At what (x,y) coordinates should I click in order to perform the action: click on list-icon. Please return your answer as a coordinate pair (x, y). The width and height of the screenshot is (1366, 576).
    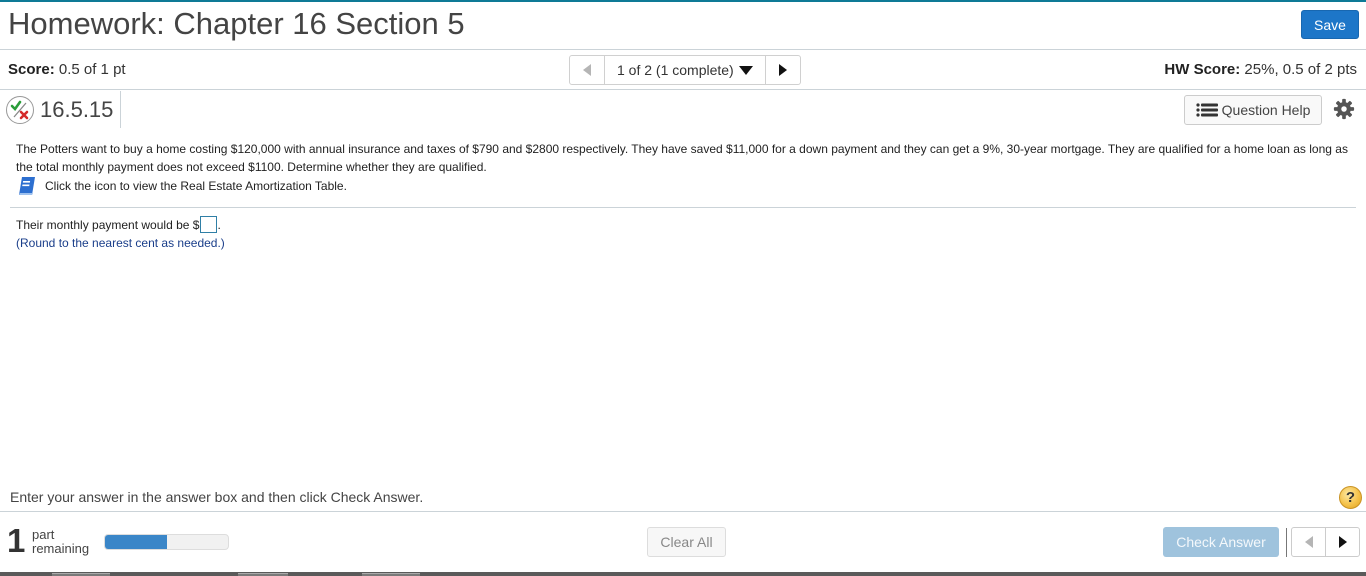
    Looking at the image, I should click on (1207, 110).